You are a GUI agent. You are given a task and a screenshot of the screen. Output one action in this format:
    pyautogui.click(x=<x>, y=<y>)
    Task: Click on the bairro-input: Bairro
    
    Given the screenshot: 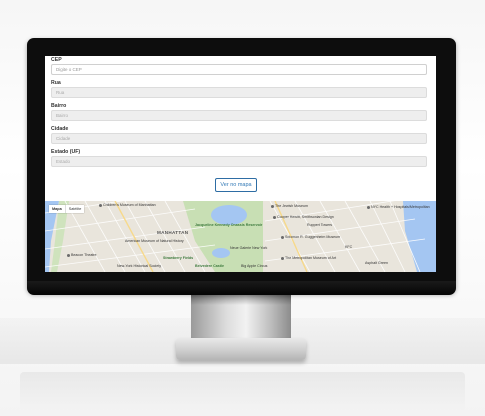 What is the action you would take?
    pyautogui.click(x=239, y=115)
    